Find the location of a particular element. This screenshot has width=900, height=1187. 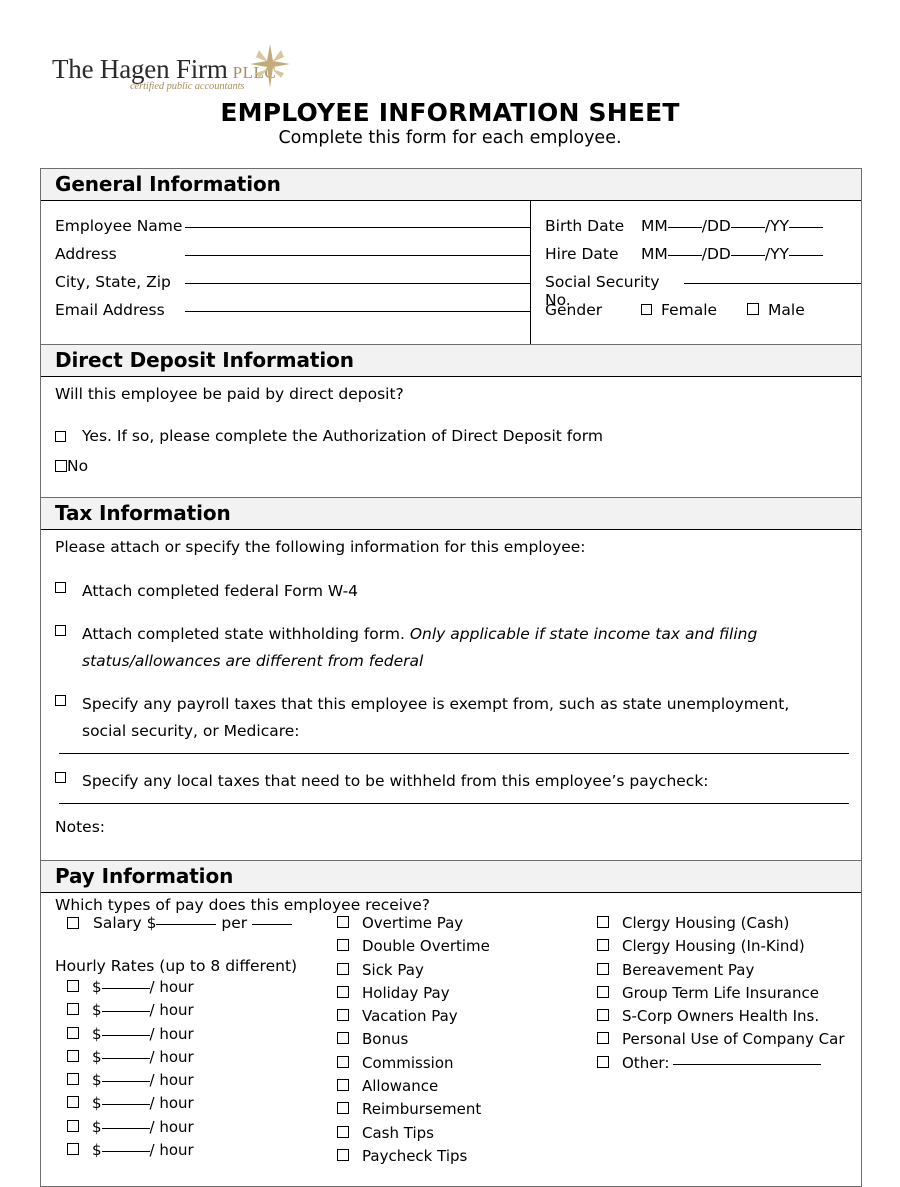

pay-option-s-corp-owners-health-ins: S-Corp Owners Health Ins. is located at coordinates (729, 1018).